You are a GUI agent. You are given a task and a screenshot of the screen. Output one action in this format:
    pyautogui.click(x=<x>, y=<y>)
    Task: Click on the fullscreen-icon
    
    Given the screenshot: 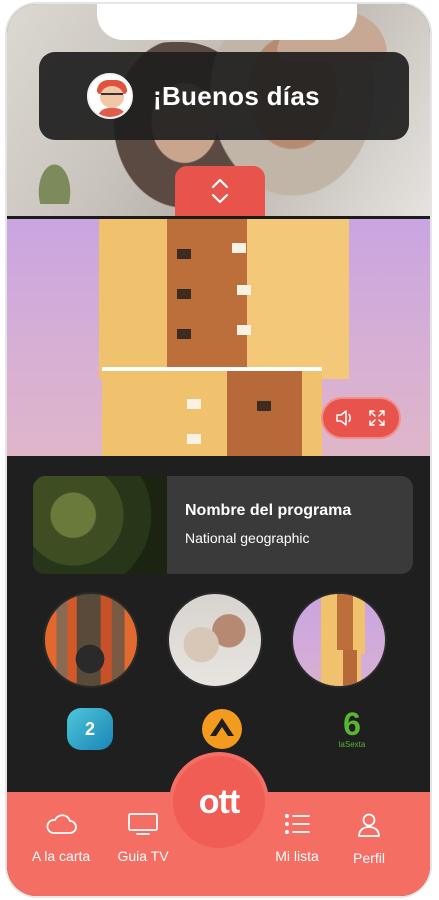 What is the action you would take?
    pyautogui.click(x=377, y=418)
    